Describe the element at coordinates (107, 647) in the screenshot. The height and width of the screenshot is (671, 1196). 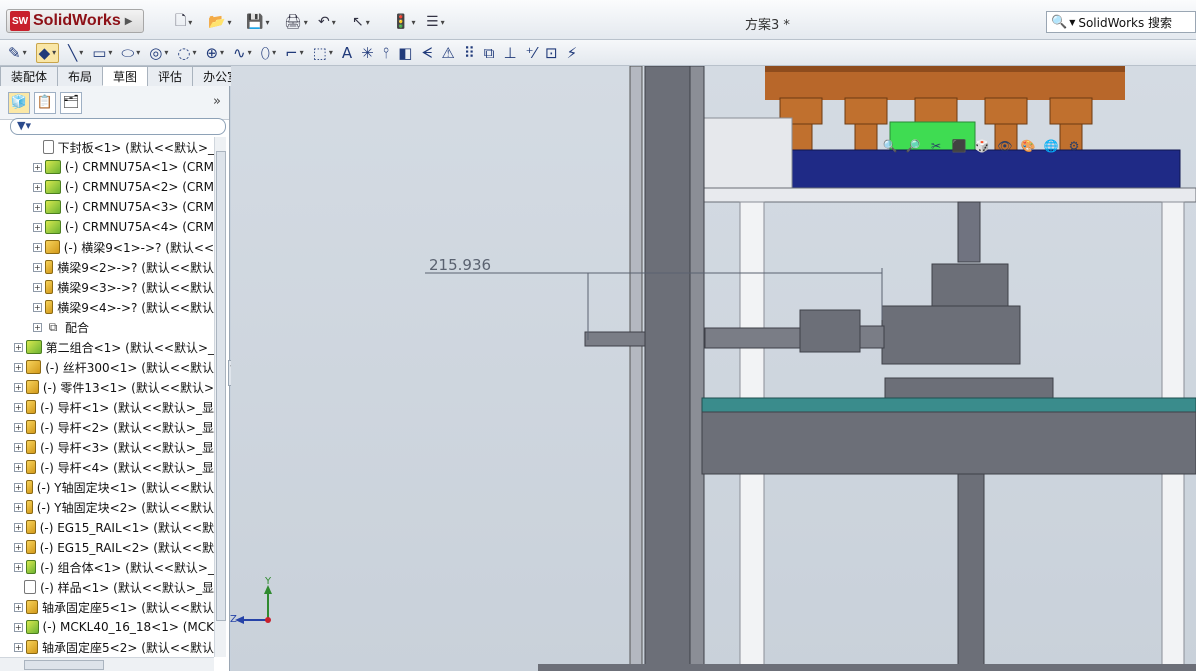
I see `tree-item: + 轴承固定座5<2> (默认<<默认` at that location.